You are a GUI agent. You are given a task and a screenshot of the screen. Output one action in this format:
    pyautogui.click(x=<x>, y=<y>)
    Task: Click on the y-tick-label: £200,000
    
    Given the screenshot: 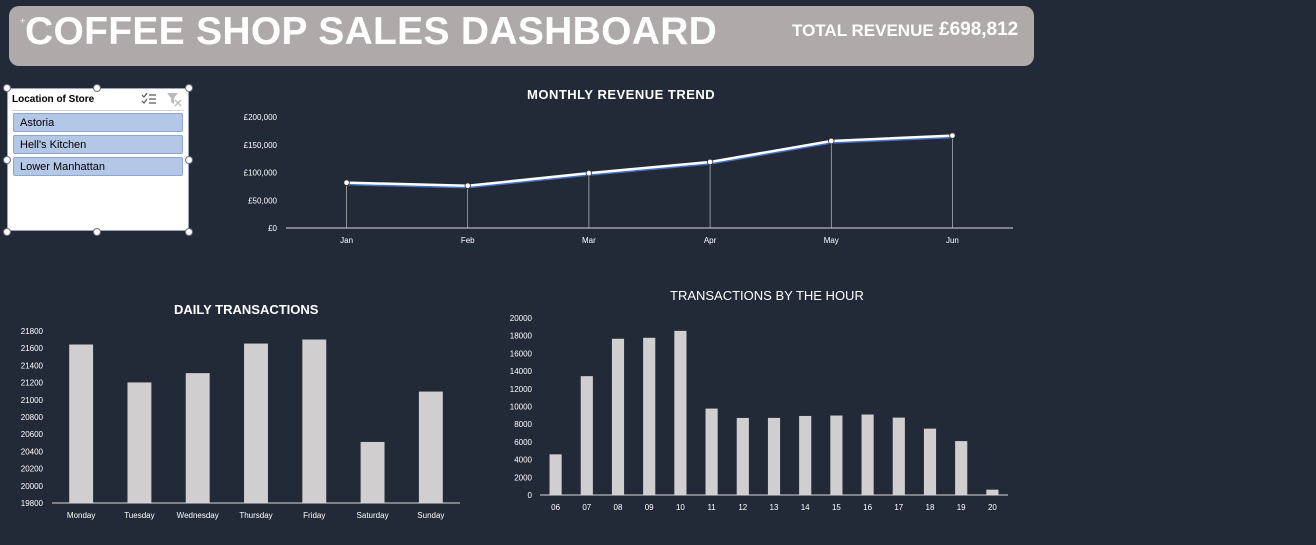 What is the action you would take?
    pyautogui.click(x=261, y=117)
    